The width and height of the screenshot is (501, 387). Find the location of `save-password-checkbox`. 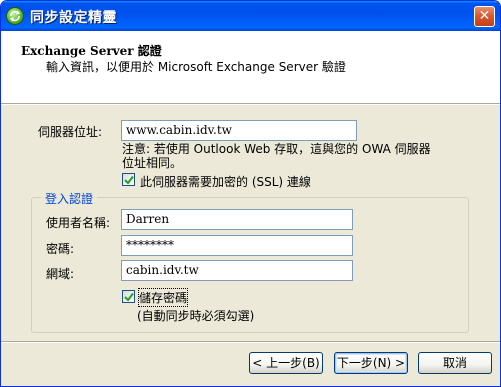

save-password-checkbox is located at coordinates (128, 296).